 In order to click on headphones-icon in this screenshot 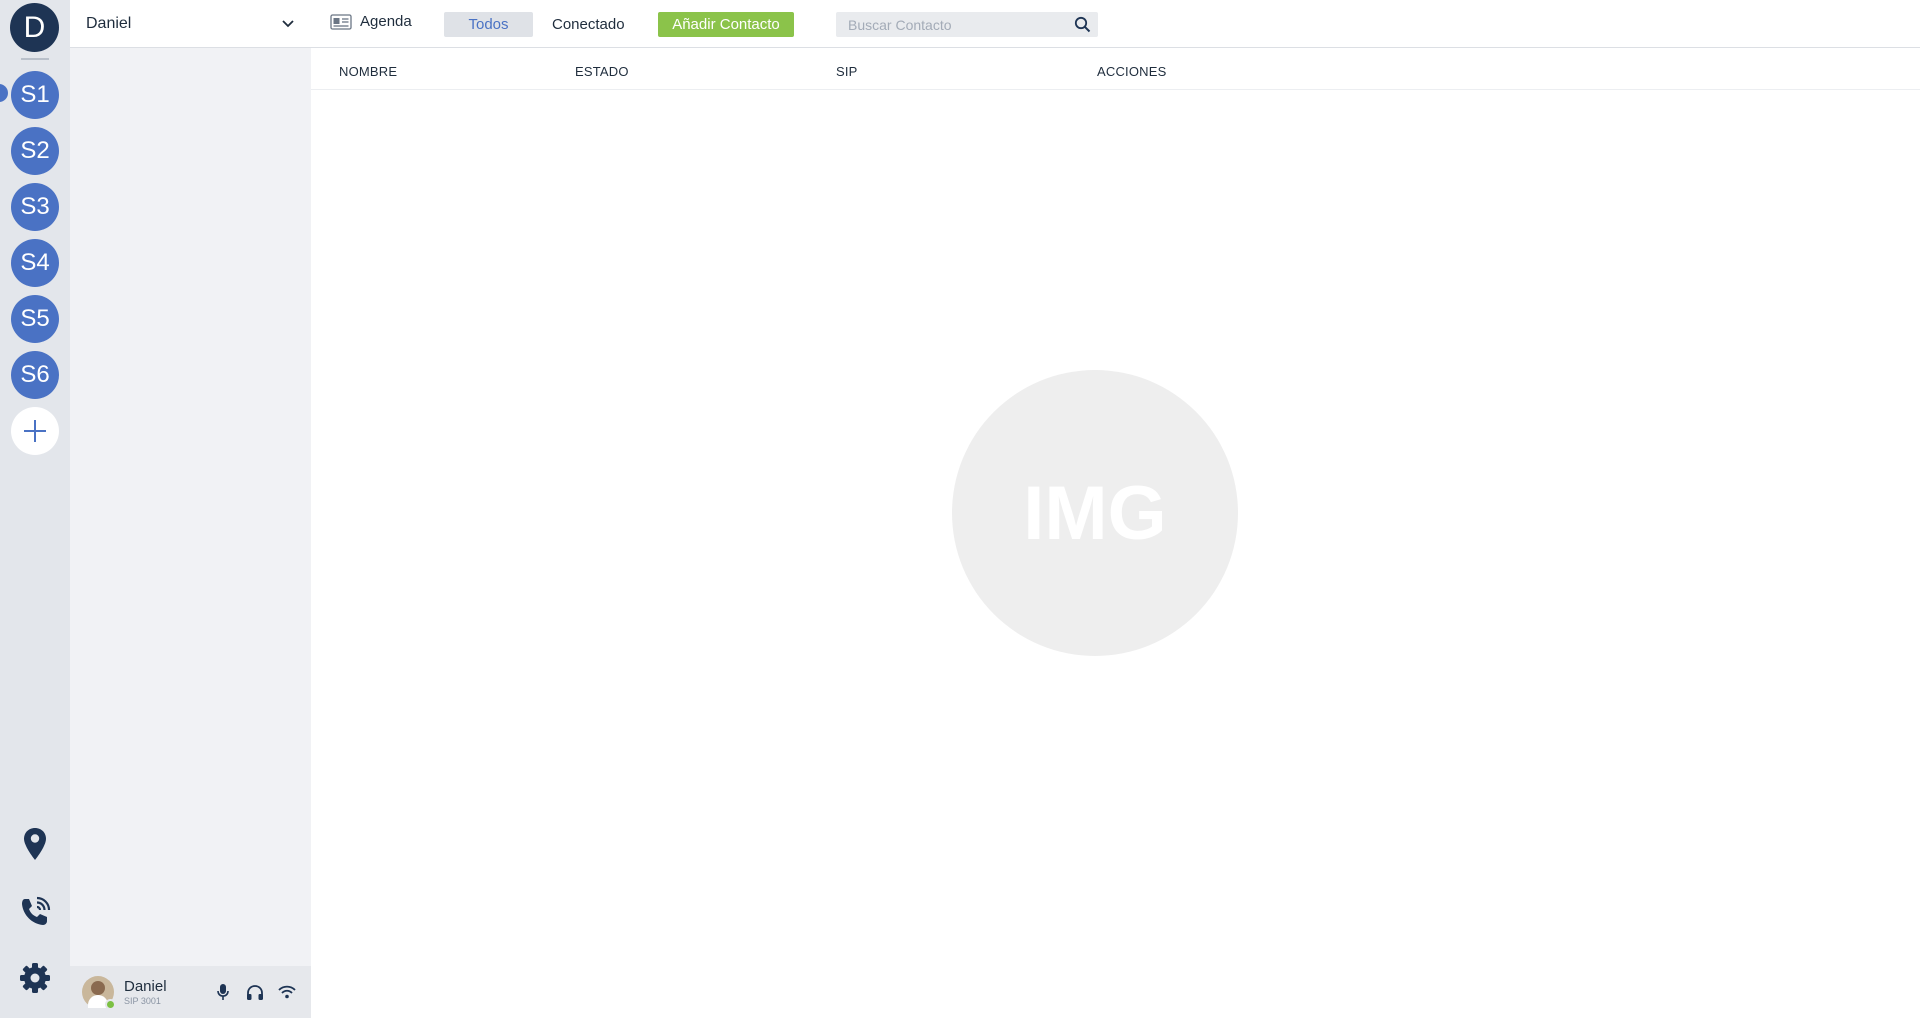, I will do `click(255, 992)`.